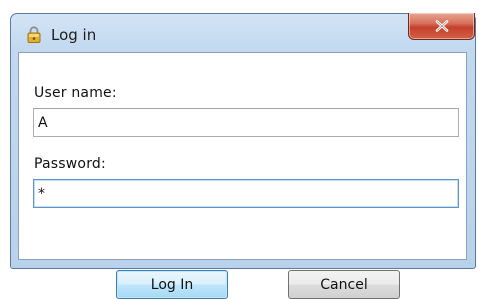  What do you see at coordinates (75, 93) in the screenshot?
I see `username-label: User name:` at bounding box center [75, 93].